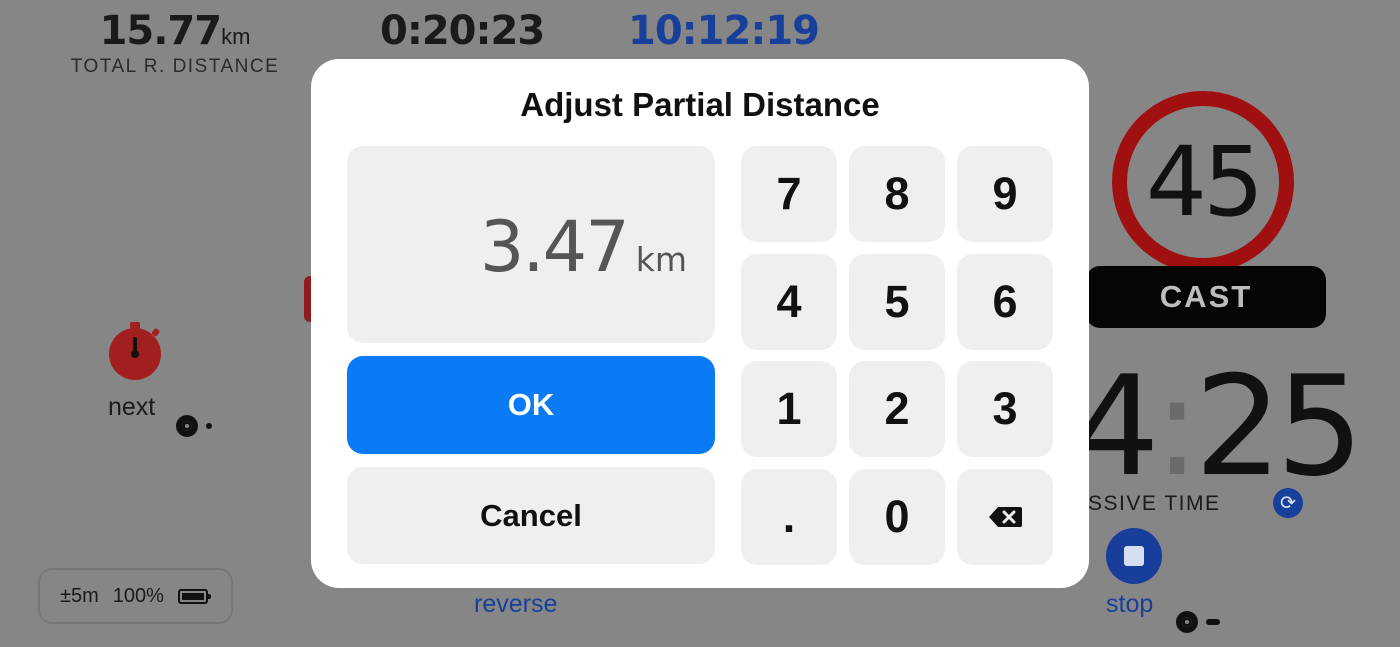  I want to click on stop-icon, so click(1134, 556).